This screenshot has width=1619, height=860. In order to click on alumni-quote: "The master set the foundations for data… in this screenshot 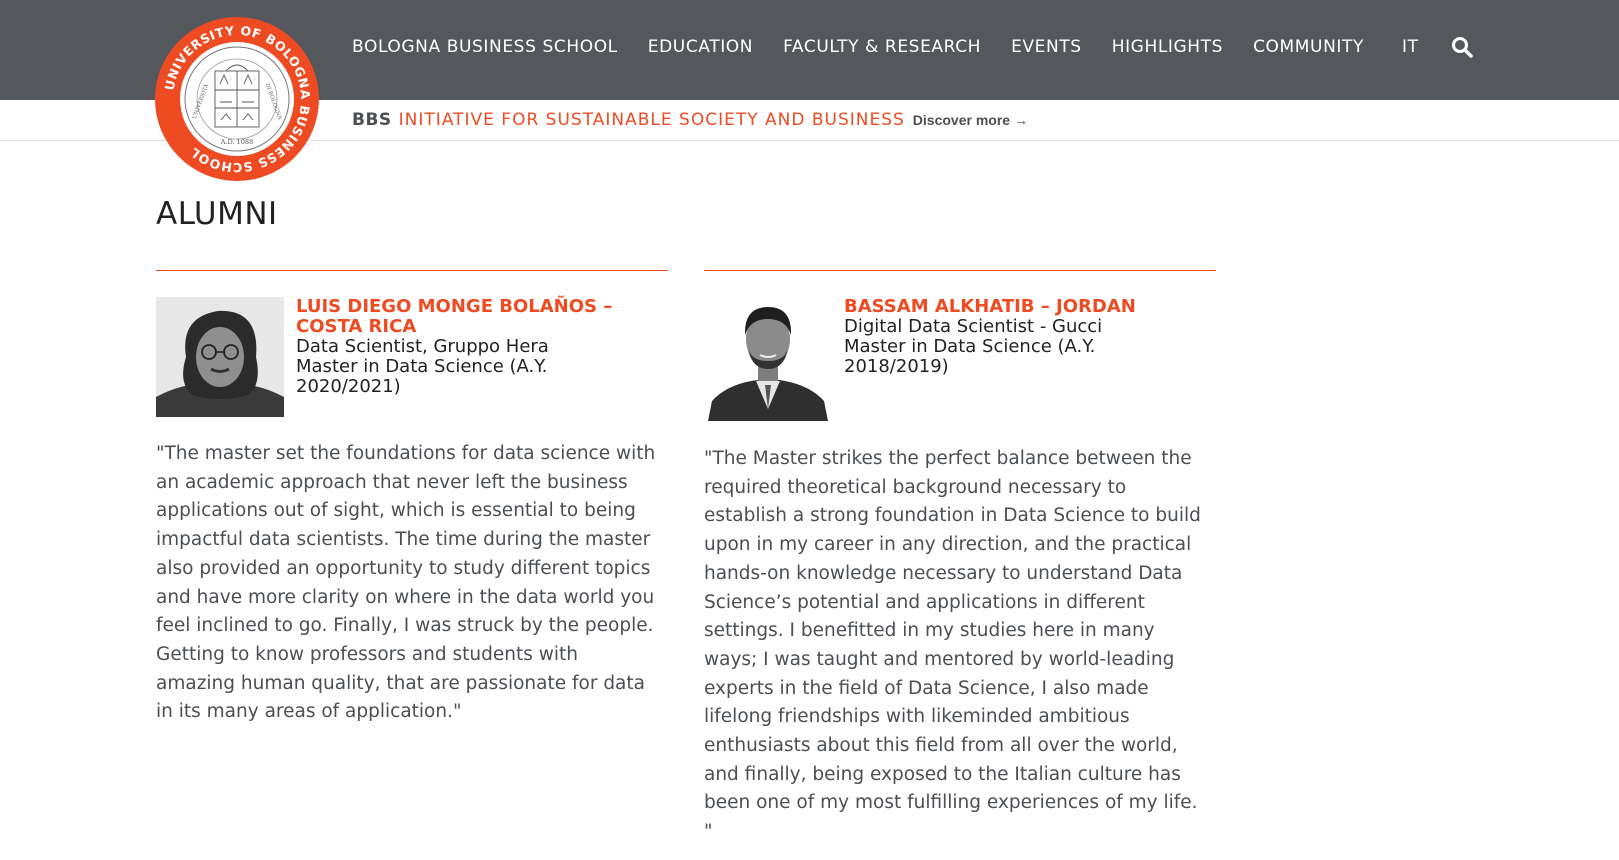, I will do `click(406, 583)`.